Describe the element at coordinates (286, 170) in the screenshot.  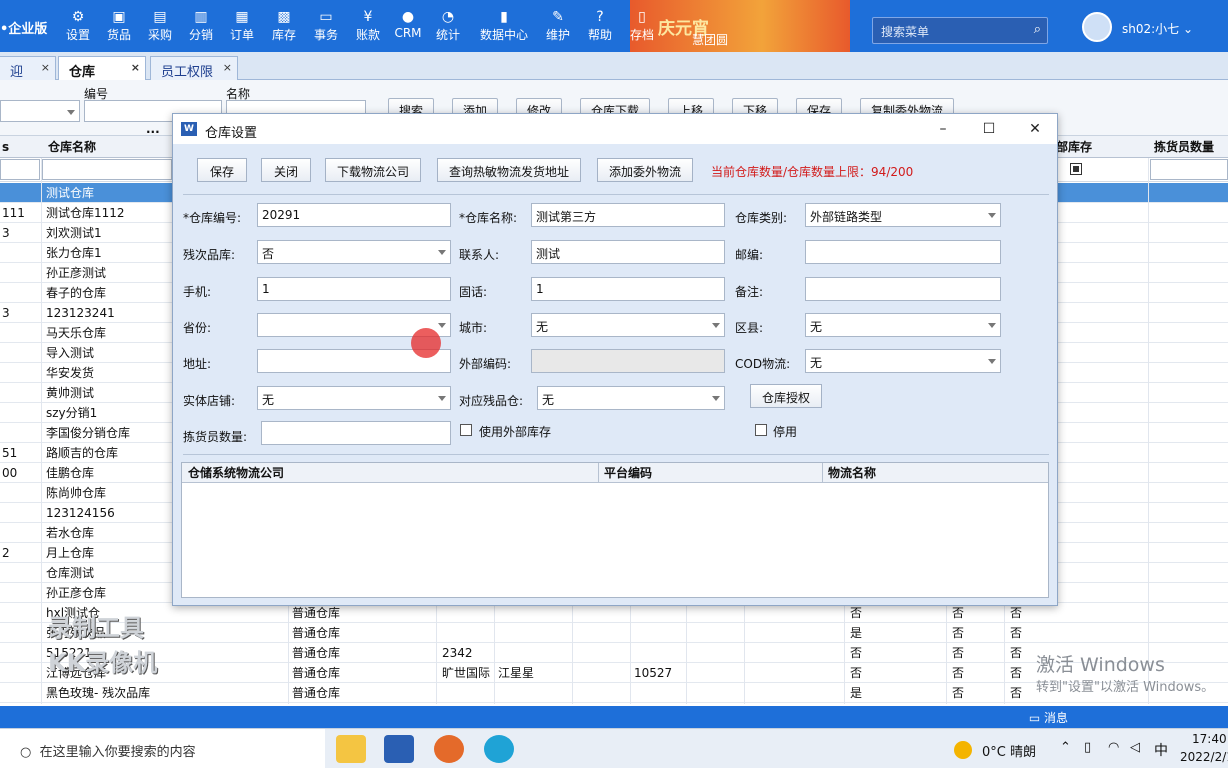
I see `dialog-close-button: 关闭` at that location.